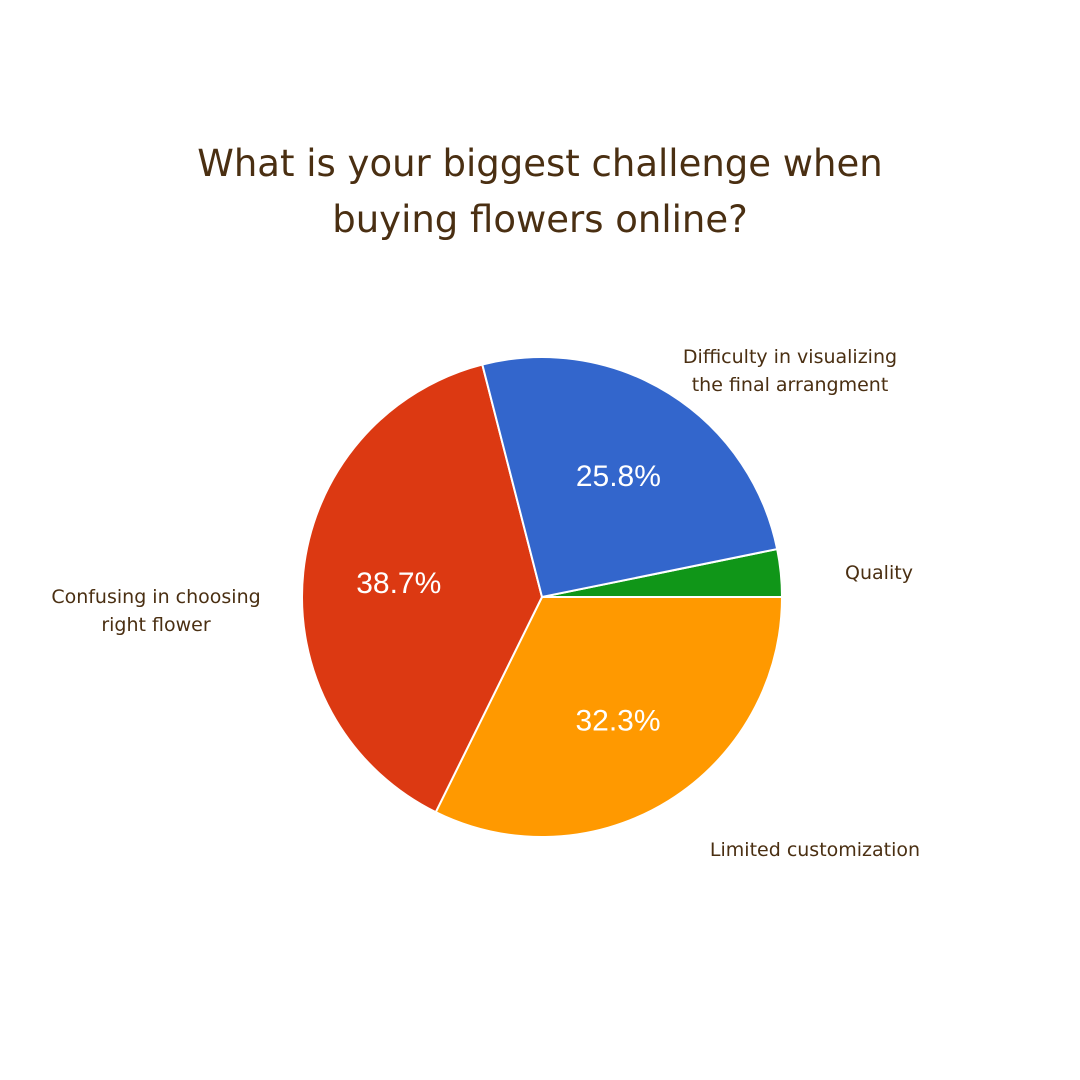 The image size is (1080, 1080). What do you see at coordinates (618, 476) in the screenshot?
I see `pie-percent-label-limited: 25.8%` at bounding box center [618, 476].